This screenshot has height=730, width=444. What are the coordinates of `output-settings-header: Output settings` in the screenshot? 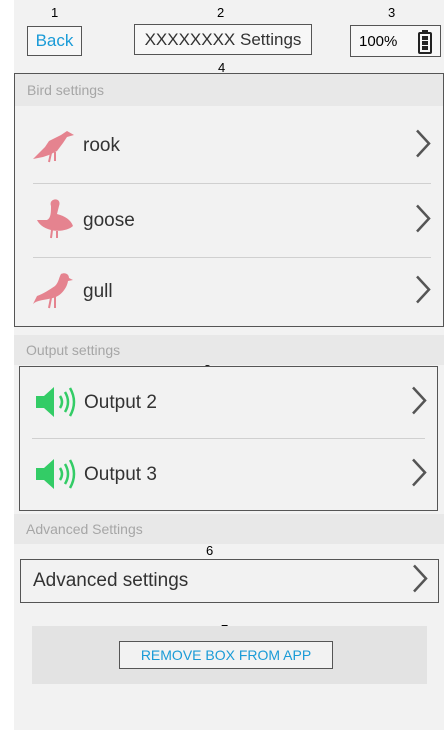 It's located at (229, 350).